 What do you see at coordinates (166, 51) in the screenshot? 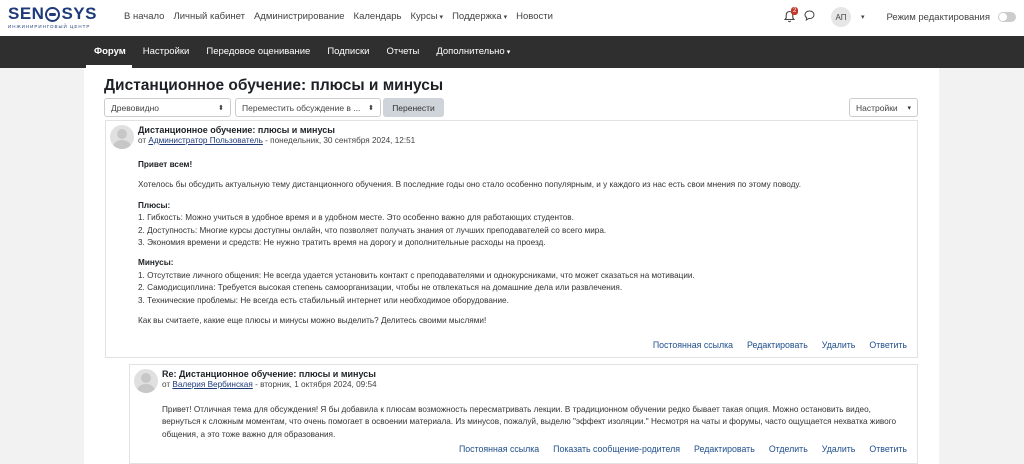
I see `tab-settings: Настройки` at bounding box center [166, 51].